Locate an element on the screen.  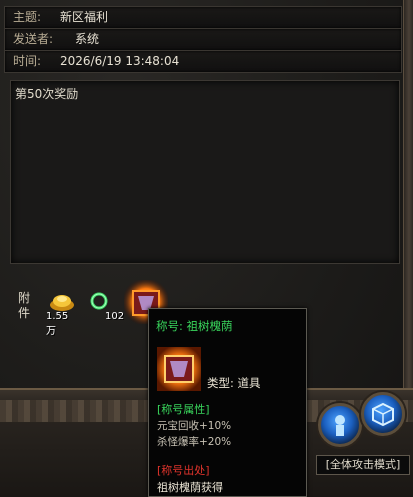
subject-value: 新区福利 is located at coordinates (84, 17).